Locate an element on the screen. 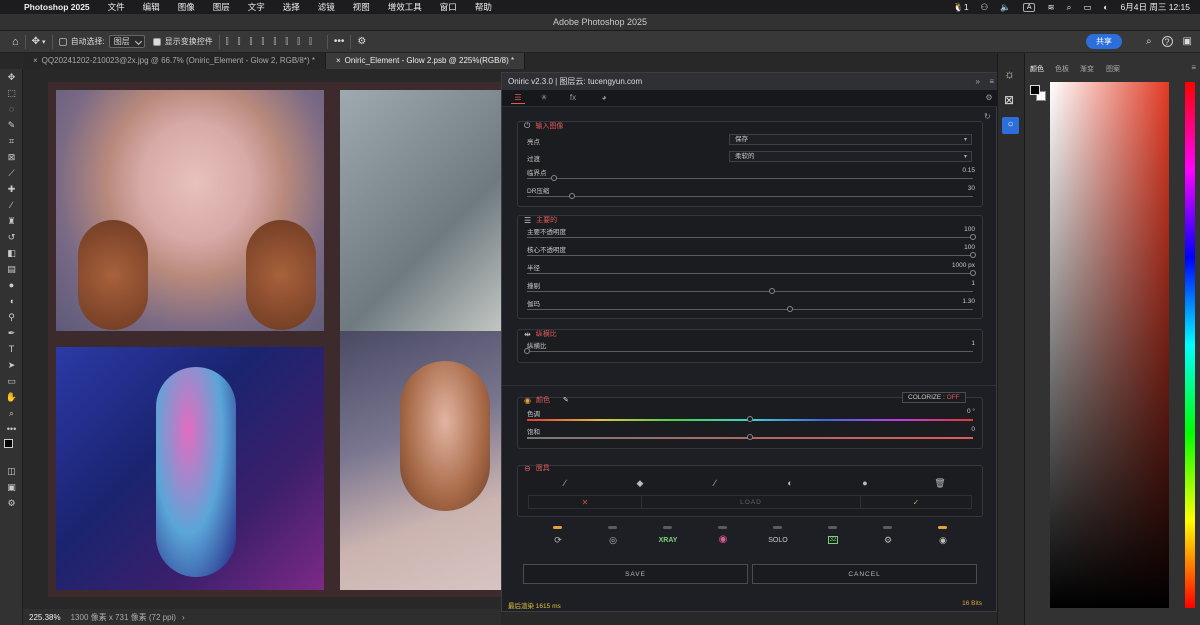  eyedropper-icon: ∕ is located at coordinates (715, 483).